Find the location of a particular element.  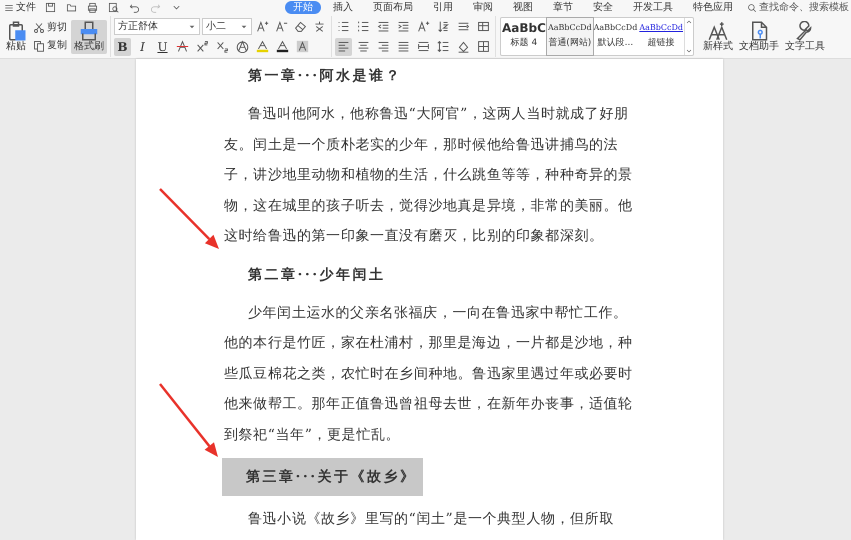

ribbon-tab: 引用 is located at coordinates (443, 7).